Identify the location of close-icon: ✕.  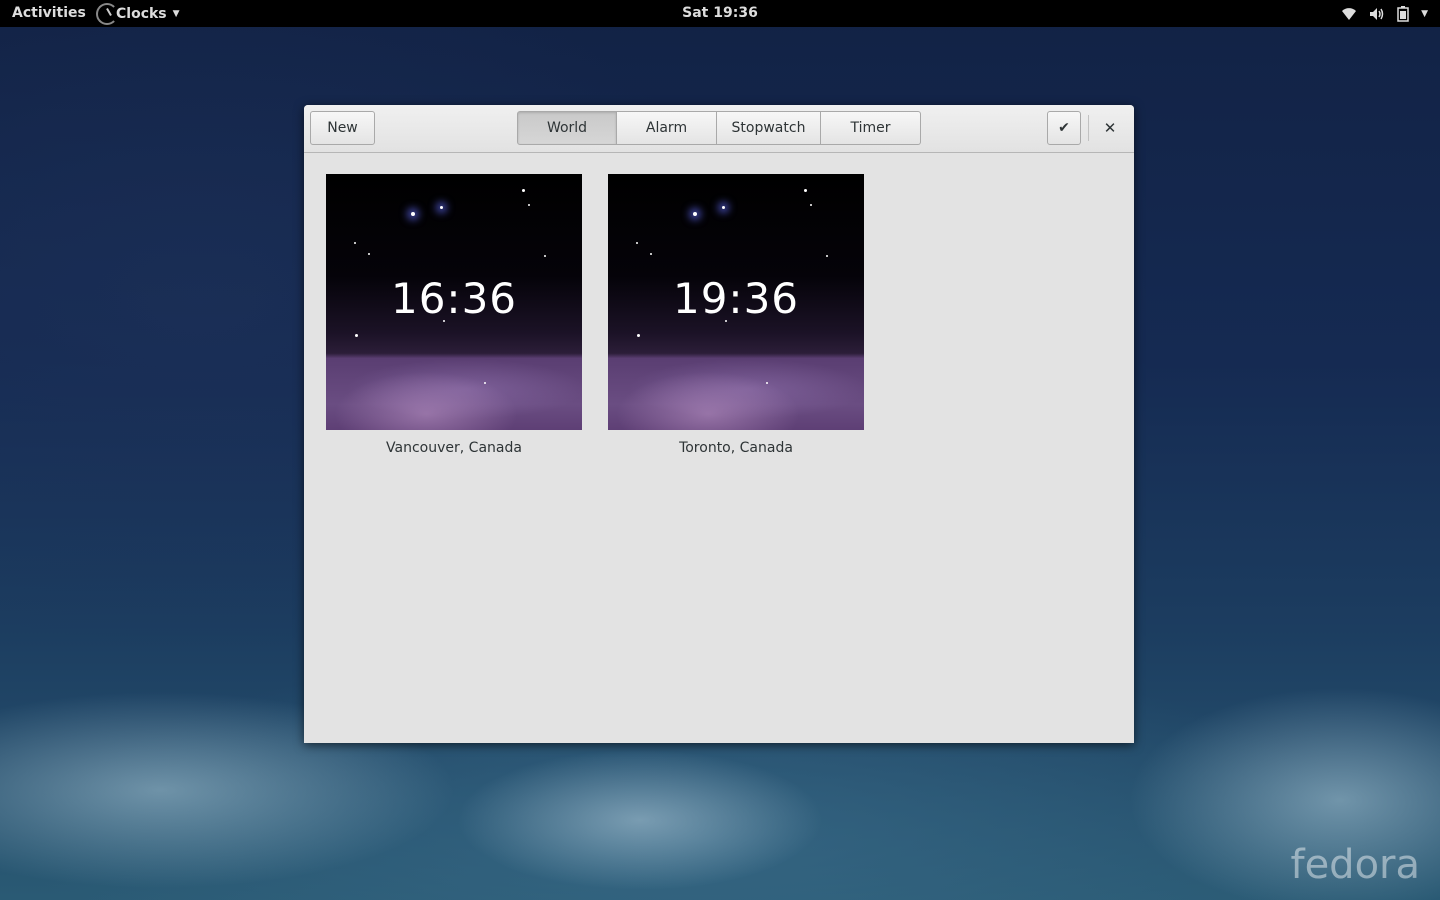
(1110, 128).